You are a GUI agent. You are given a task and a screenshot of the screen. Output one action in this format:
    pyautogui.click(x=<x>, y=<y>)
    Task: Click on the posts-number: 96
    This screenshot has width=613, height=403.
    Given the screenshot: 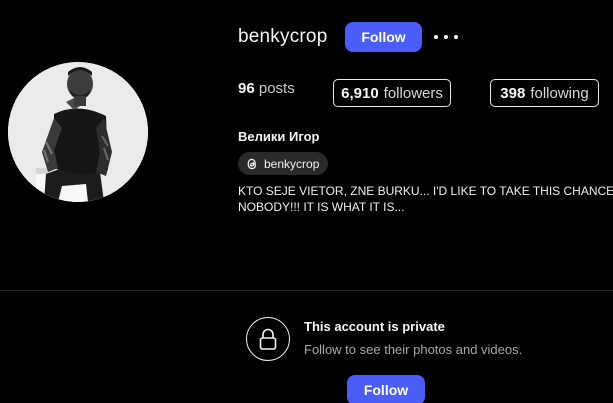 What is the action you would take?
    pyautogui.click(x=246, y=88)
    